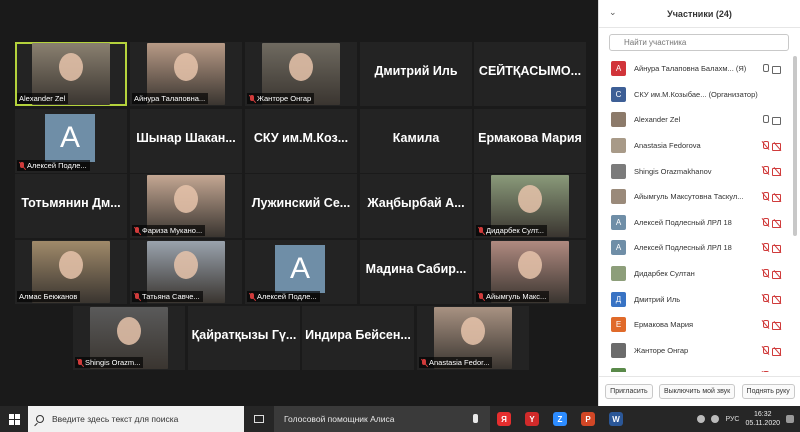 The image size is (800, 432). What do you see at coordinates (618, 274) in the screenshot?
I see `participant-avatar` at bounding box center [618, 274].